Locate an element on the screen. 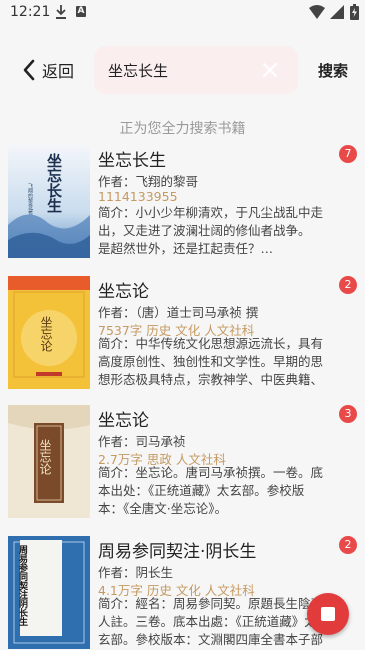  search-input: 坐忘长生 is located at coordinates (196, 70).